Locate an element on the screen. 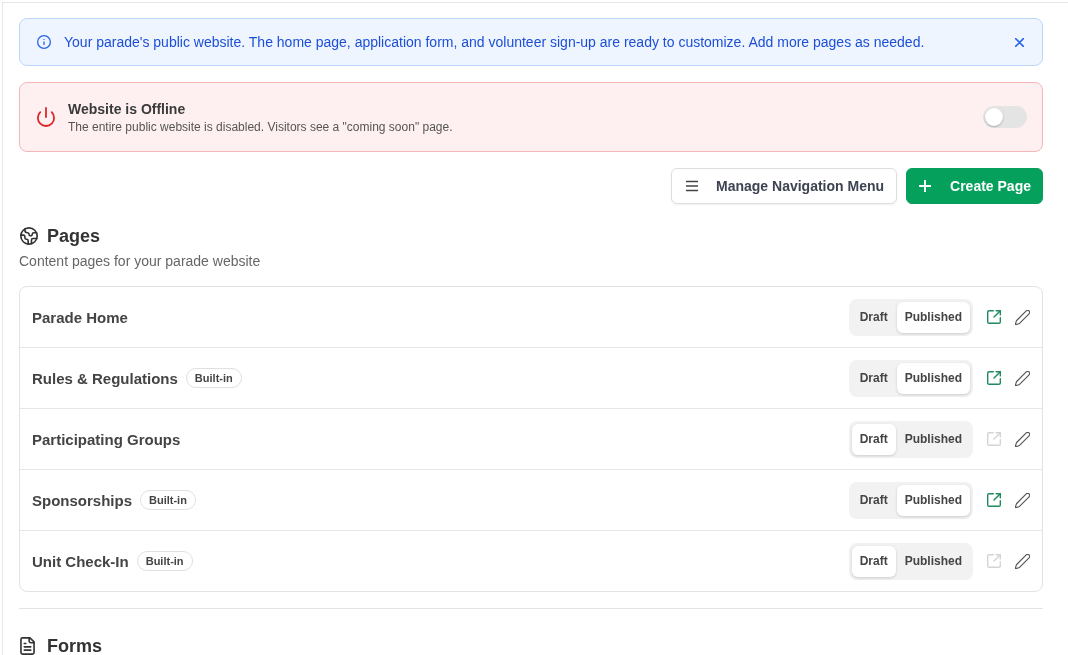  manage-menu-button: Manage Navigation Menu is located at coordinates (784, 186).